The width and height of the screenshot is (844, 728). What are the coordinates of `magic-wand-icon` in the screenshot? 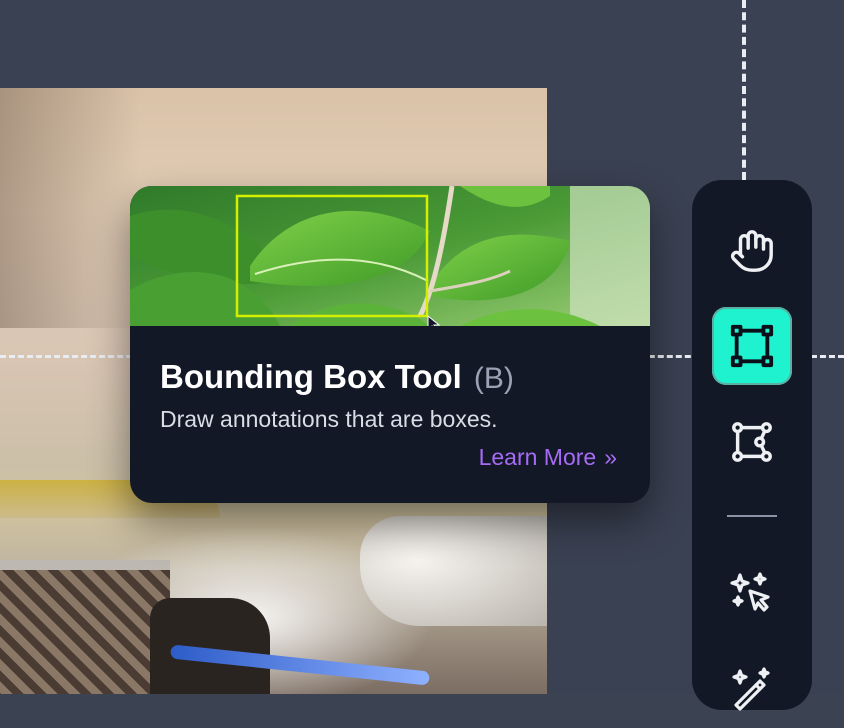 It's located at (751, 689).